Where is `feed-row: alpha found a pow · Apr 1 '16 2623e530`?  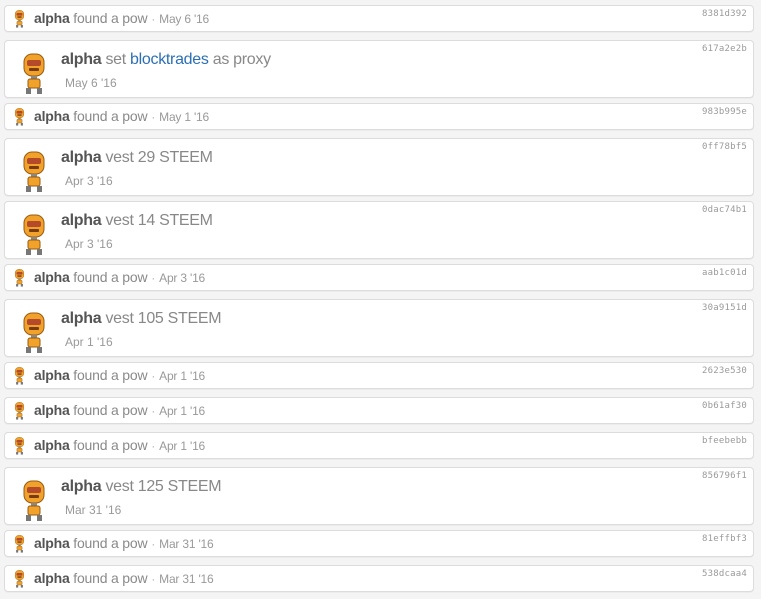 feed-row: alpha found a pow · Apr 1 '16 2623e530 is located at coordinates (379, 375).